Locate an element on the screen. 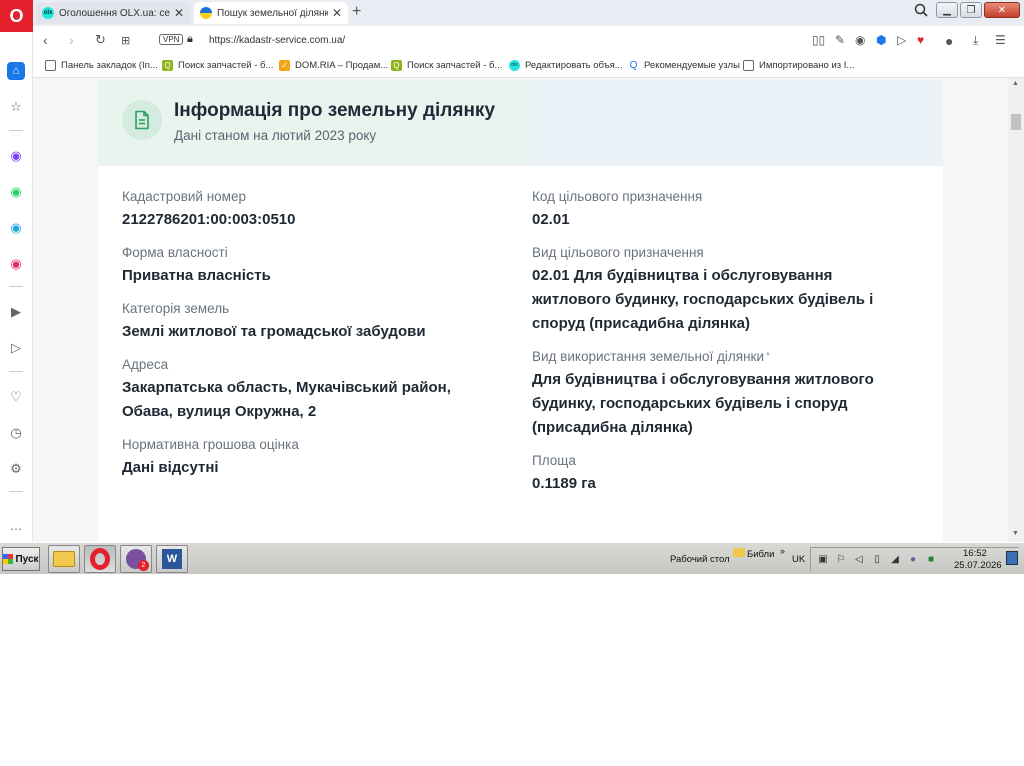 This screenshot has width=1024, height=766. field-label-text: Вид використання земельної ділянки is located at coordinates (648, 356).